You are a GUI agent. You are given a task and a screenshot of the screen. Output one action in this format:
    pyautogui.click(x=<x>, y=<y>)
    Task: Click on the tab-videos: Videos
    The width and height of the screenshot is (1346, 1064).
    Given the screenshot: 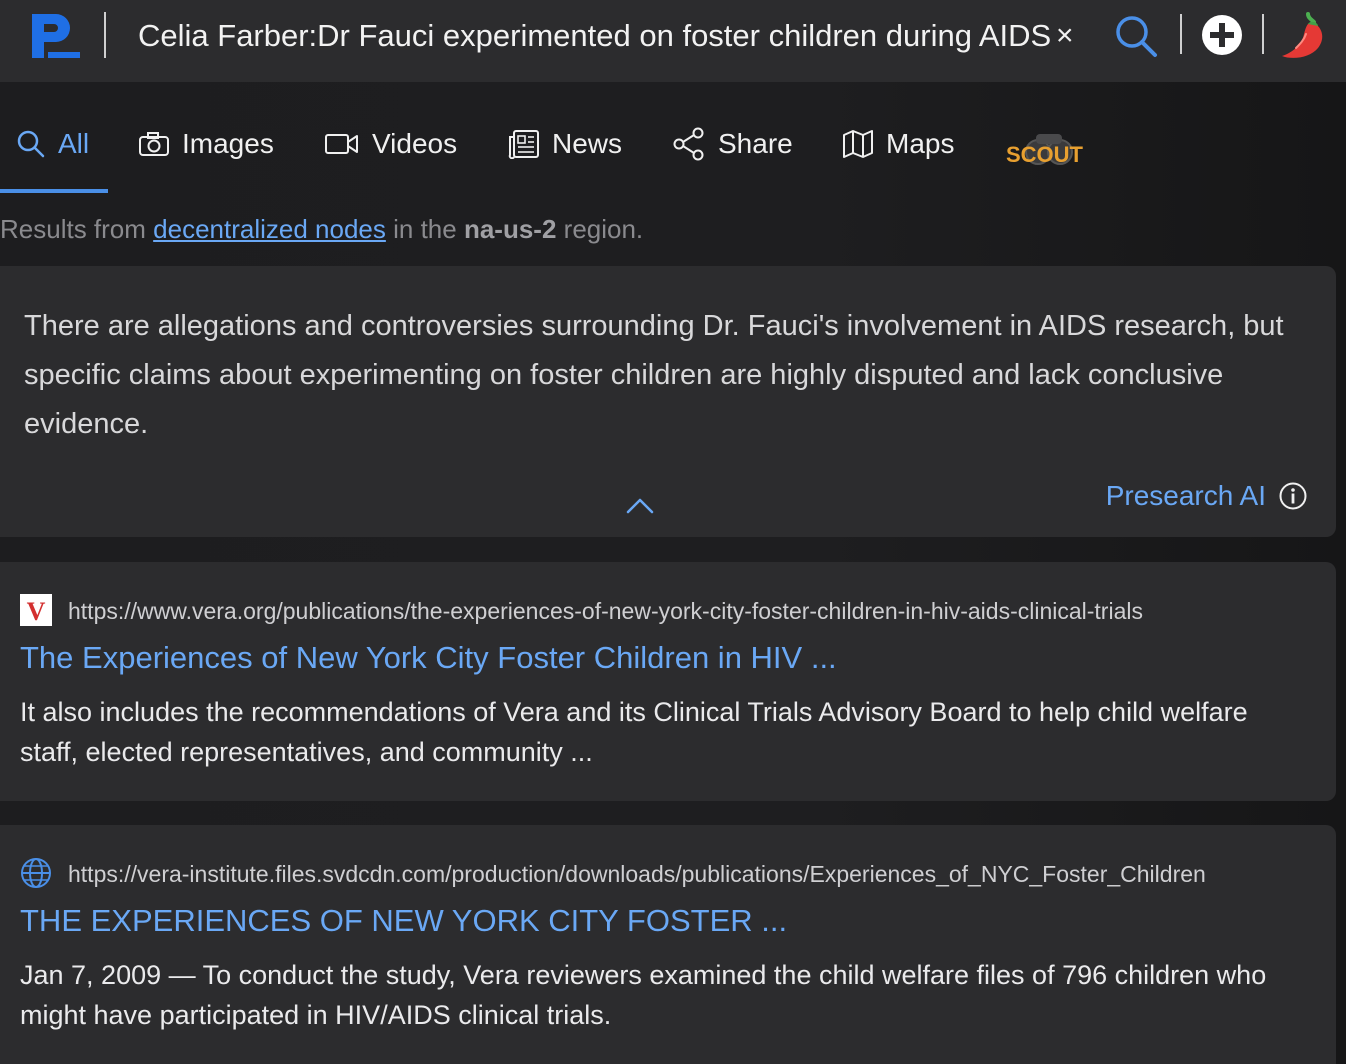 What is the action you would take?
    pyautogui.click(x=390, y=144)
    